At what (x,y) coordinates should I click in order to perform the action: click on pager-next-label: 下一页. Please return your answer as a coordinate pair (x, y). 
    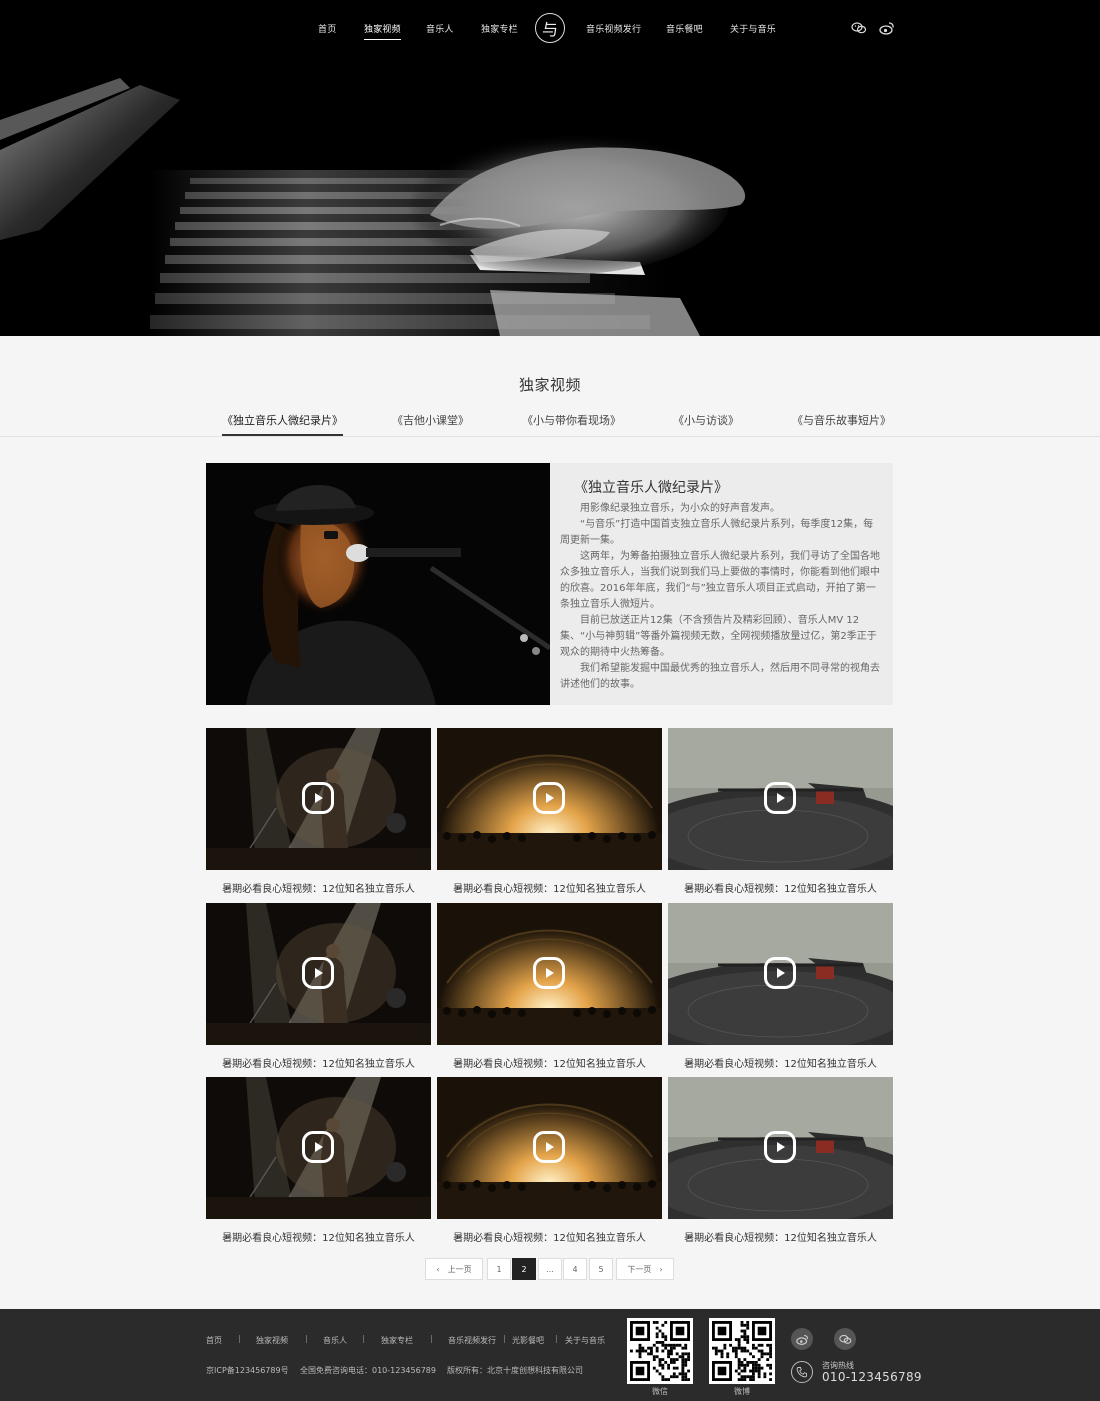
    Looking at the image, I should click on (639, 1269).